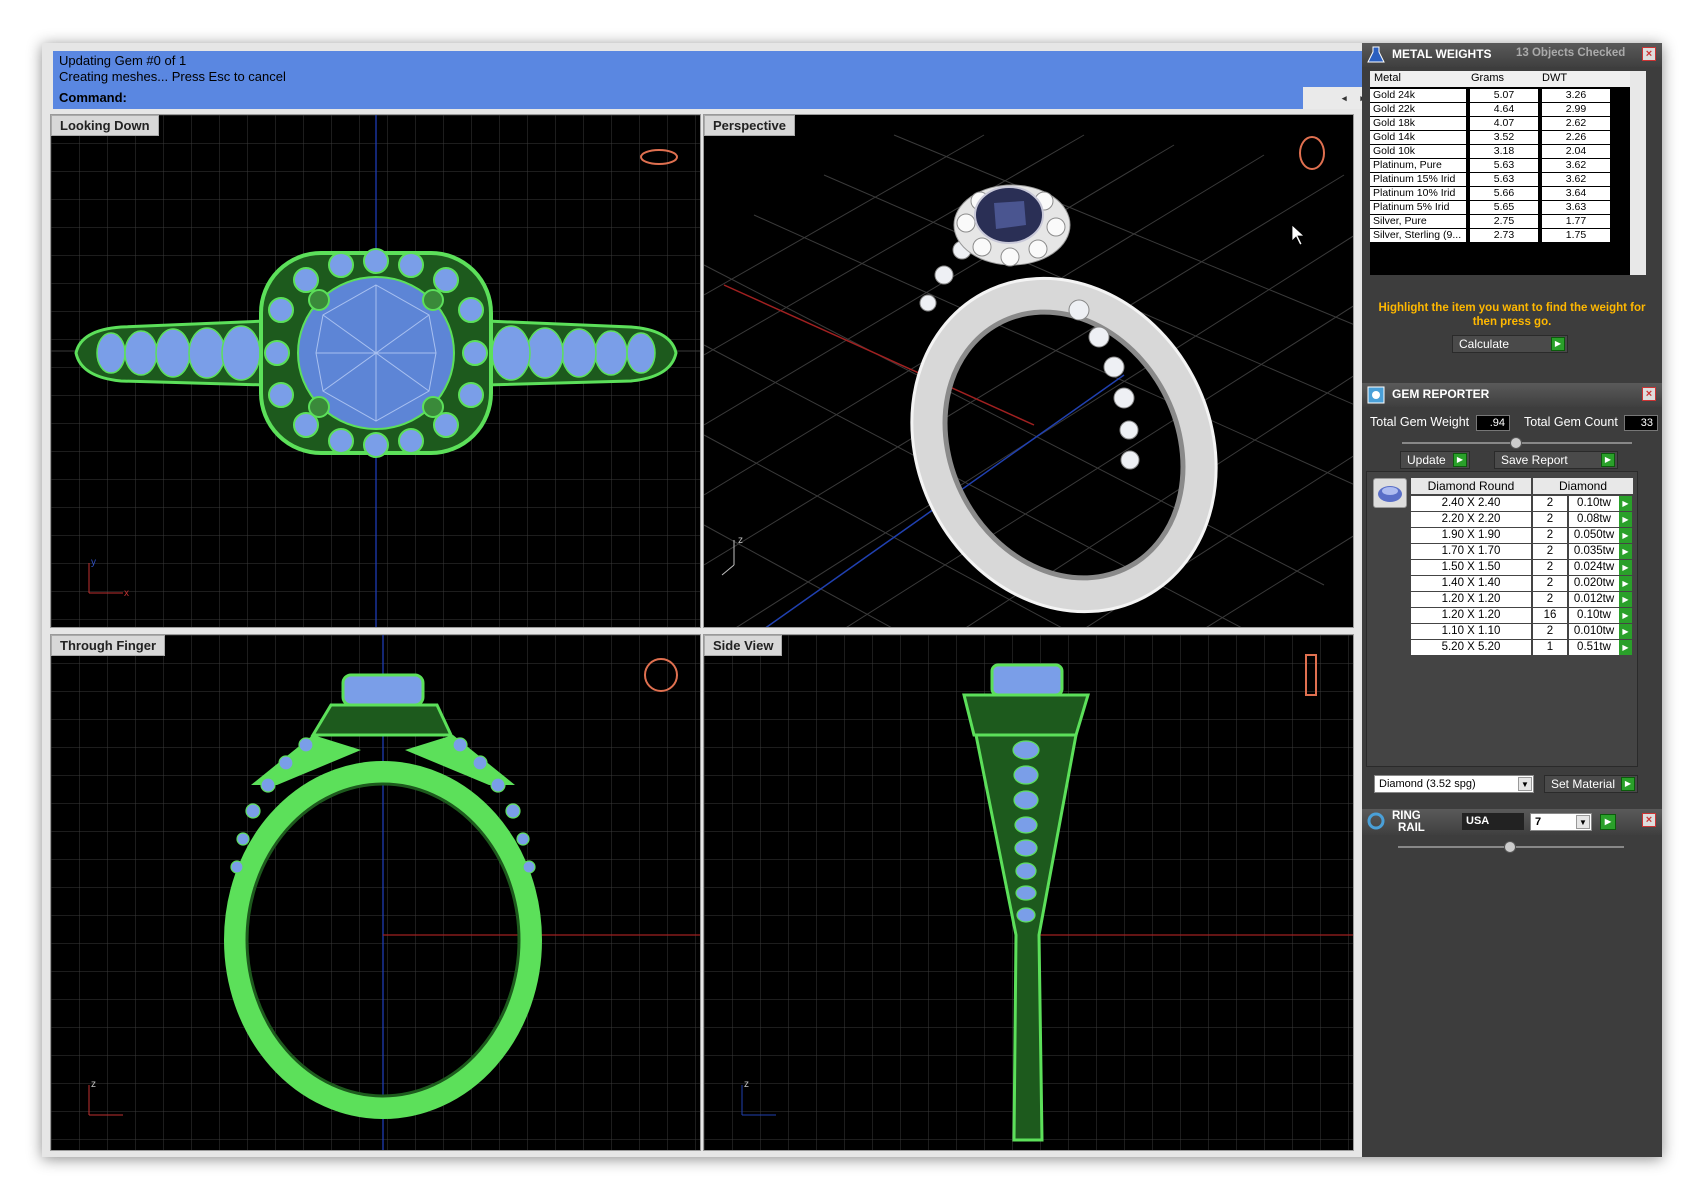  I want to click on dwt-value: 2.26, so click(1576, 137).